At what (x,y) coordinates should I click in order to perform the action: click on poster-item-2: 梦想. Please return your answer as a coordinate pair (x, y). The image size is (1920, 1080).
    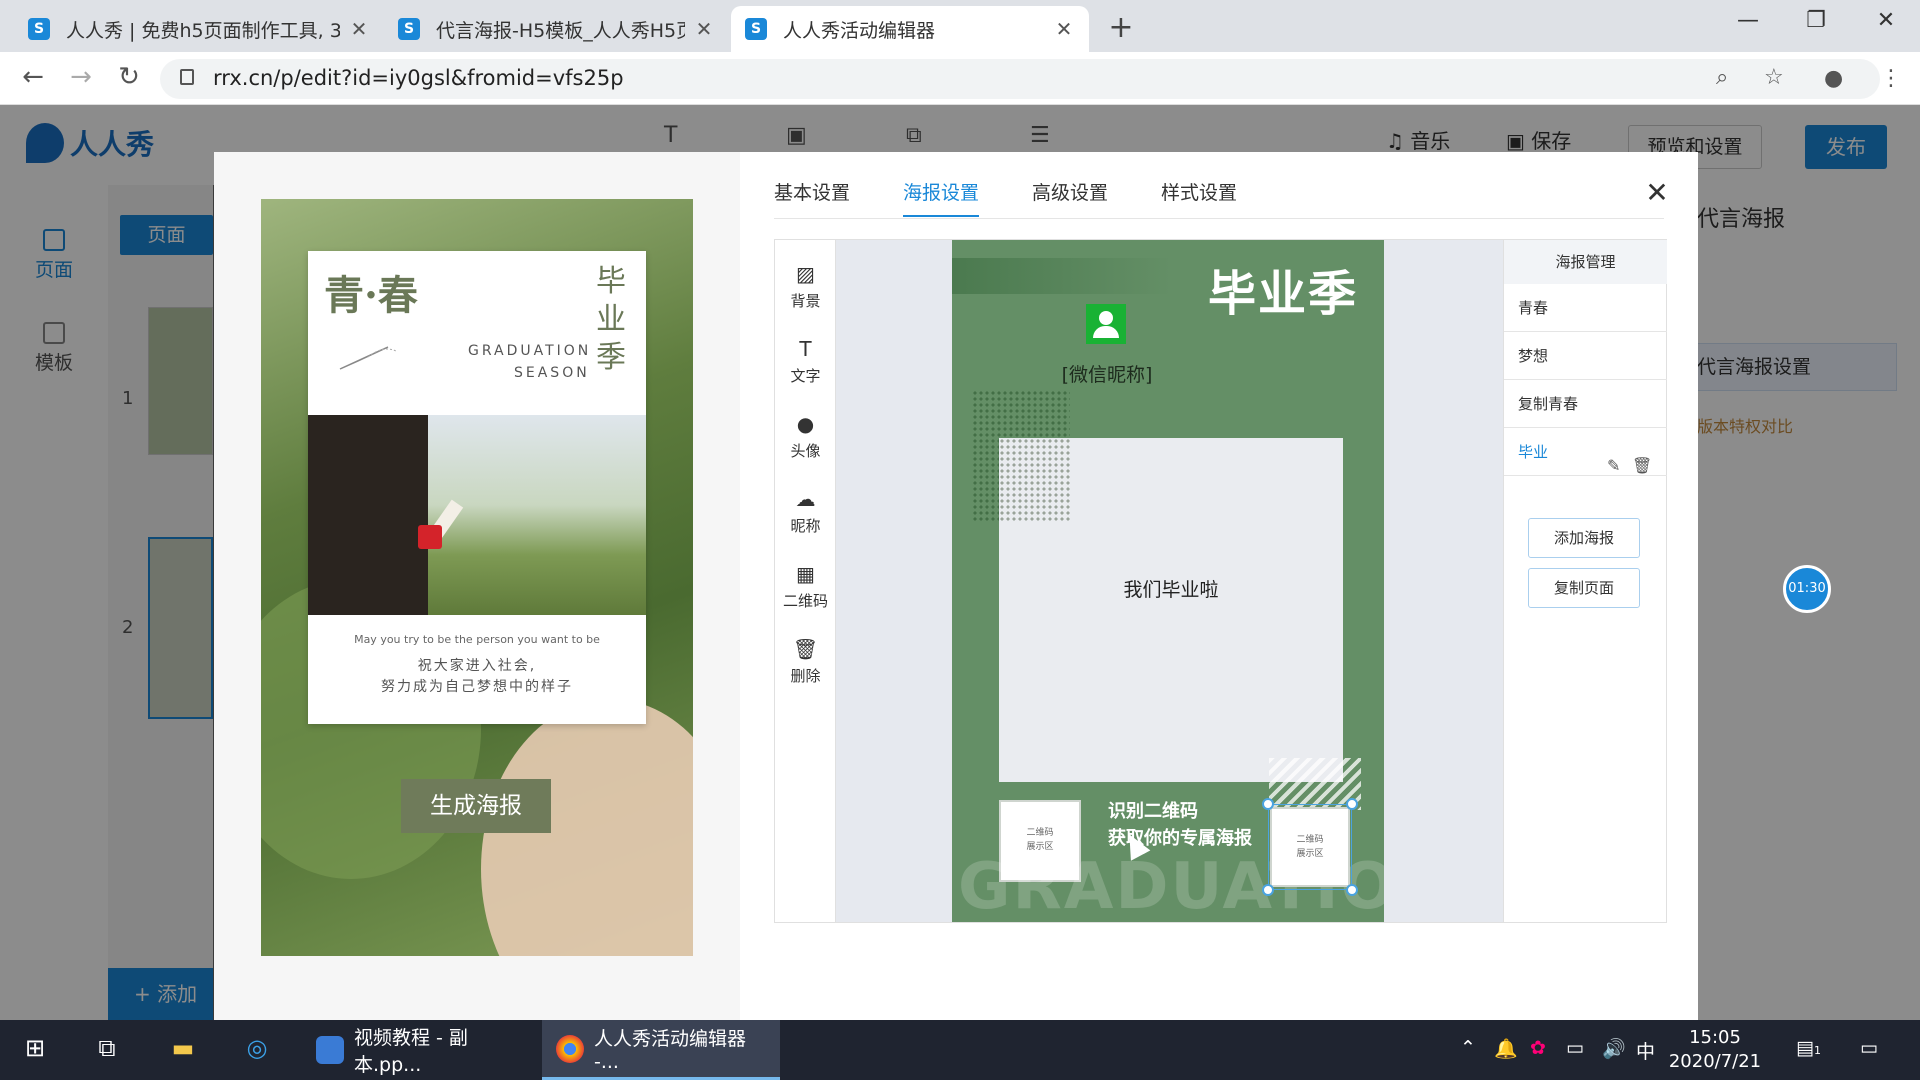
    Looking at the image, I should click on (1585, 356).